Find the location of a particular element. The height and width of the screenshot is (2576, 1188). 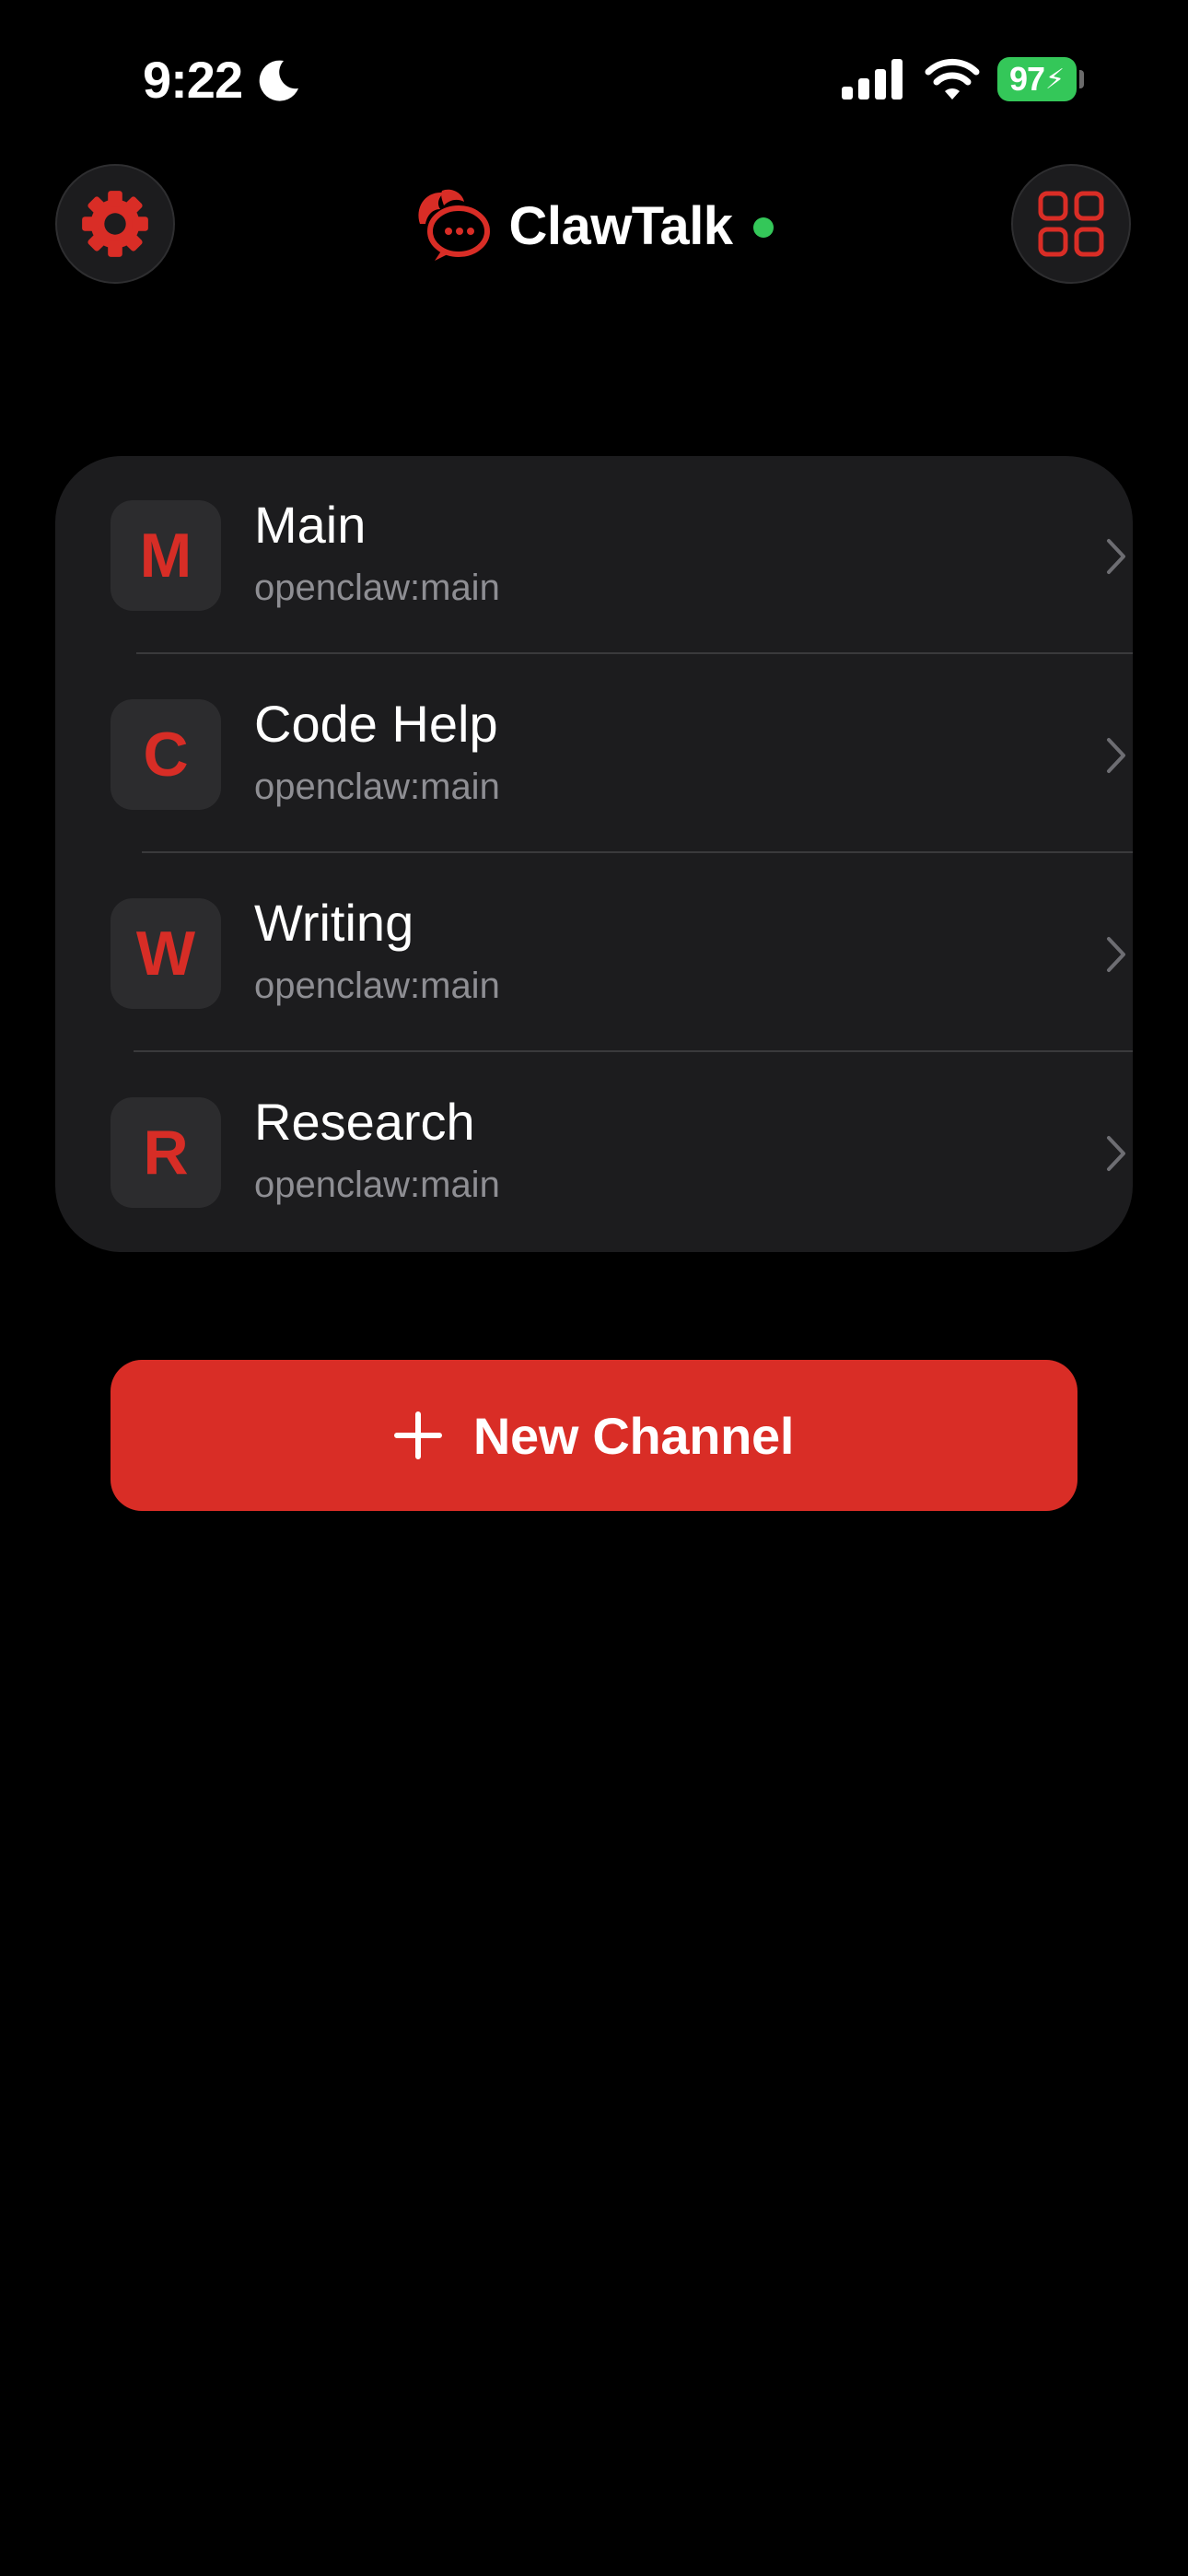

grid-view-button is located at coordinates (1071, 224).